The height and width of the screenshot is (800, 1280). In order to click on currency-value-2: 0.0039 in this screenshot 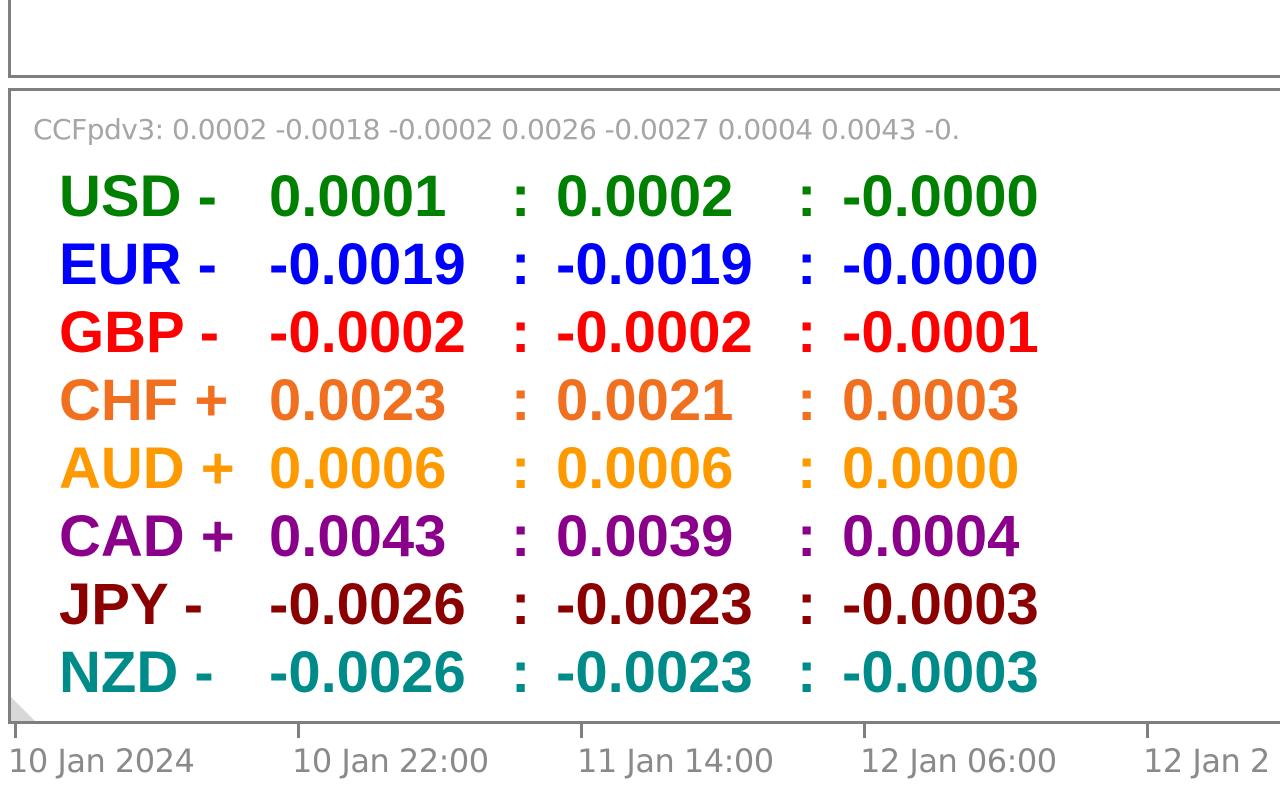, I will do `click(645, 536)`.